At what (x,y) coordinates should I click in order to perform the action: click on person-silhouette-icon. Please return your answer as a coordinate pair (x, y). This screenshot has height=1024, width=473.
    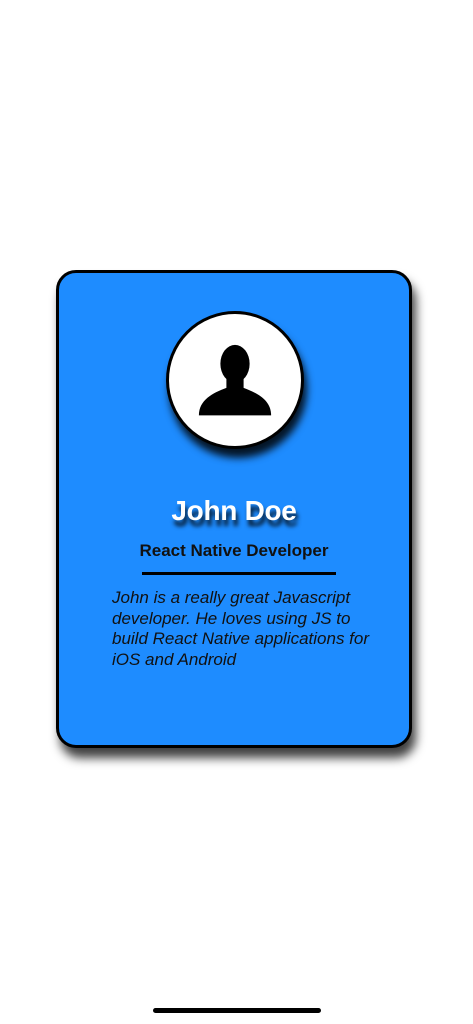
    Looking at the image, I should click on (235, 380).